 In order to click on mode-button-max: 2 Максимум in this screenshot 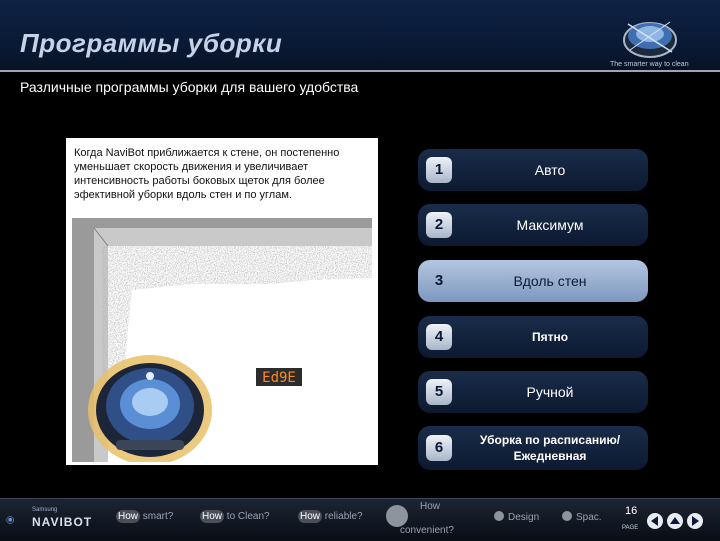, I will do `click(533, 225)`.